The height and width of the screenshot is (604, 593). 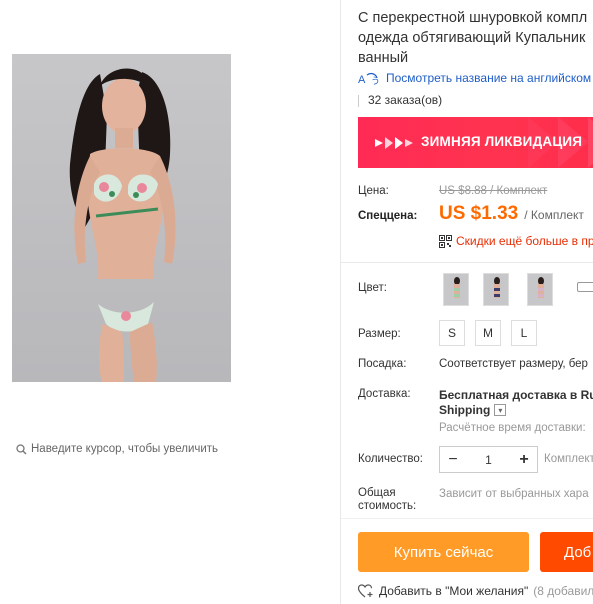 I want to click on wishlist-count: (8 добавил, so click(x=563, y=591).